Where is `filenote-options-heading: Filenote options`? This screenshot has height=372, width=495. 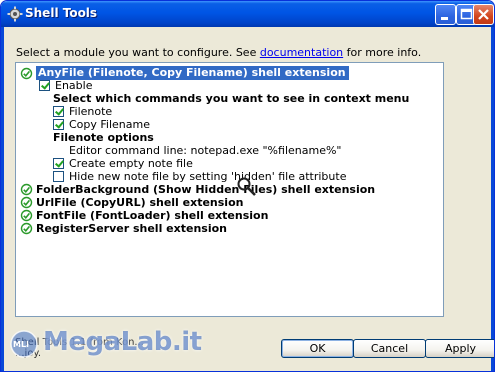 filenote-options-heading: Filenote options is located at coordinates (103, 137).